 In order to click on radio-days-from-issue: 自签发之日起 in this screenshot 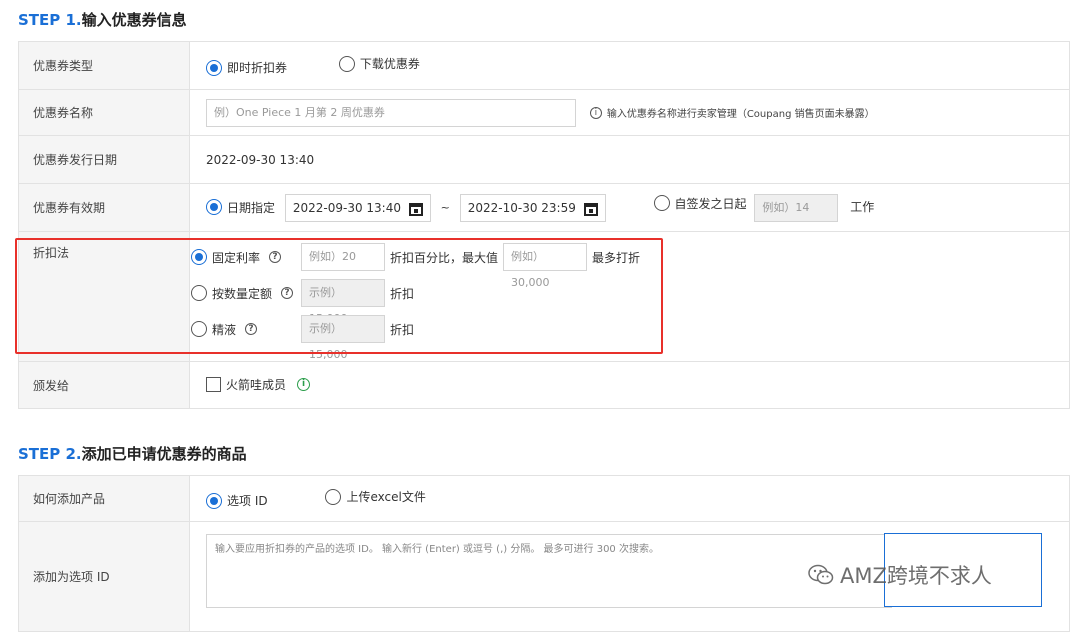, I will do `click(700, 203)`.